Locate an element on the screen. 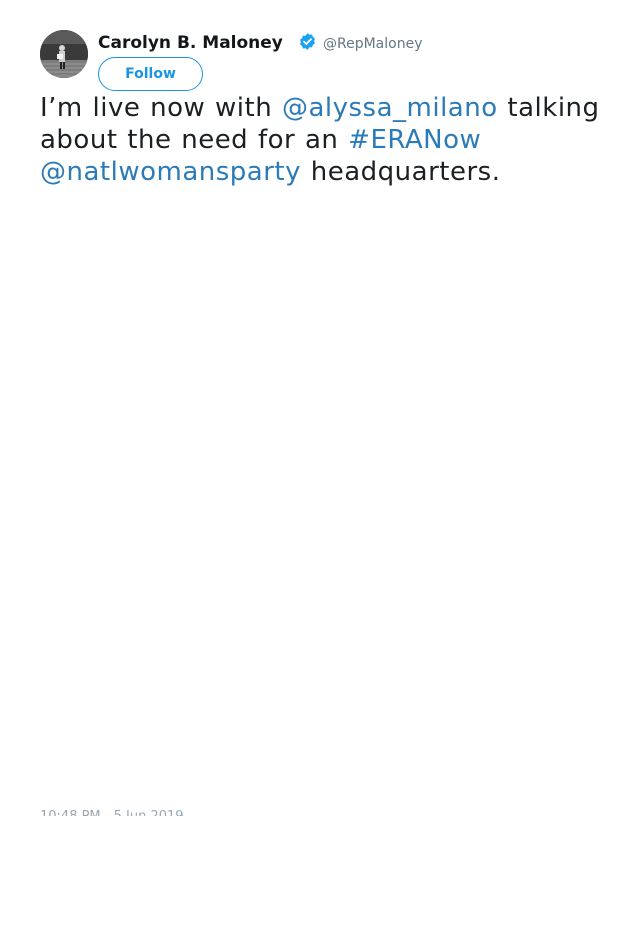  tweet-text-segment: headquarters. is located at coordinates (401, 172).